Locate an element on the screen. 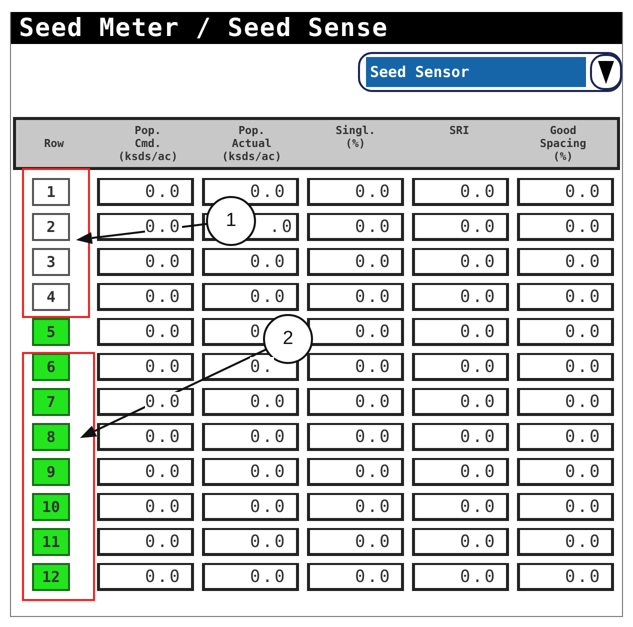 The width and height of the screenshot is (633, 627). column-header: SRI is located at coordinates (459, 130).